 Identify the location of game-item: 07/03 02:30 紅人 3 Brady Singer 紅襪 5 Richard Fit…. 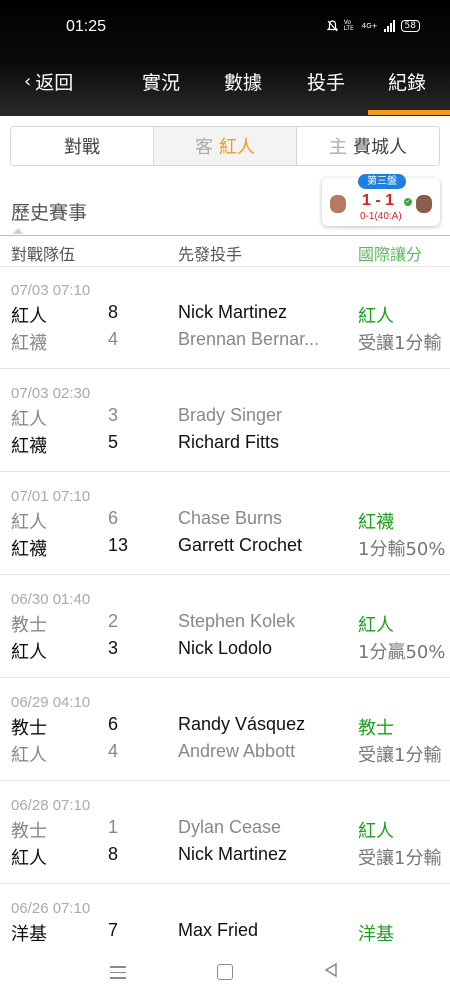
(225, 420).